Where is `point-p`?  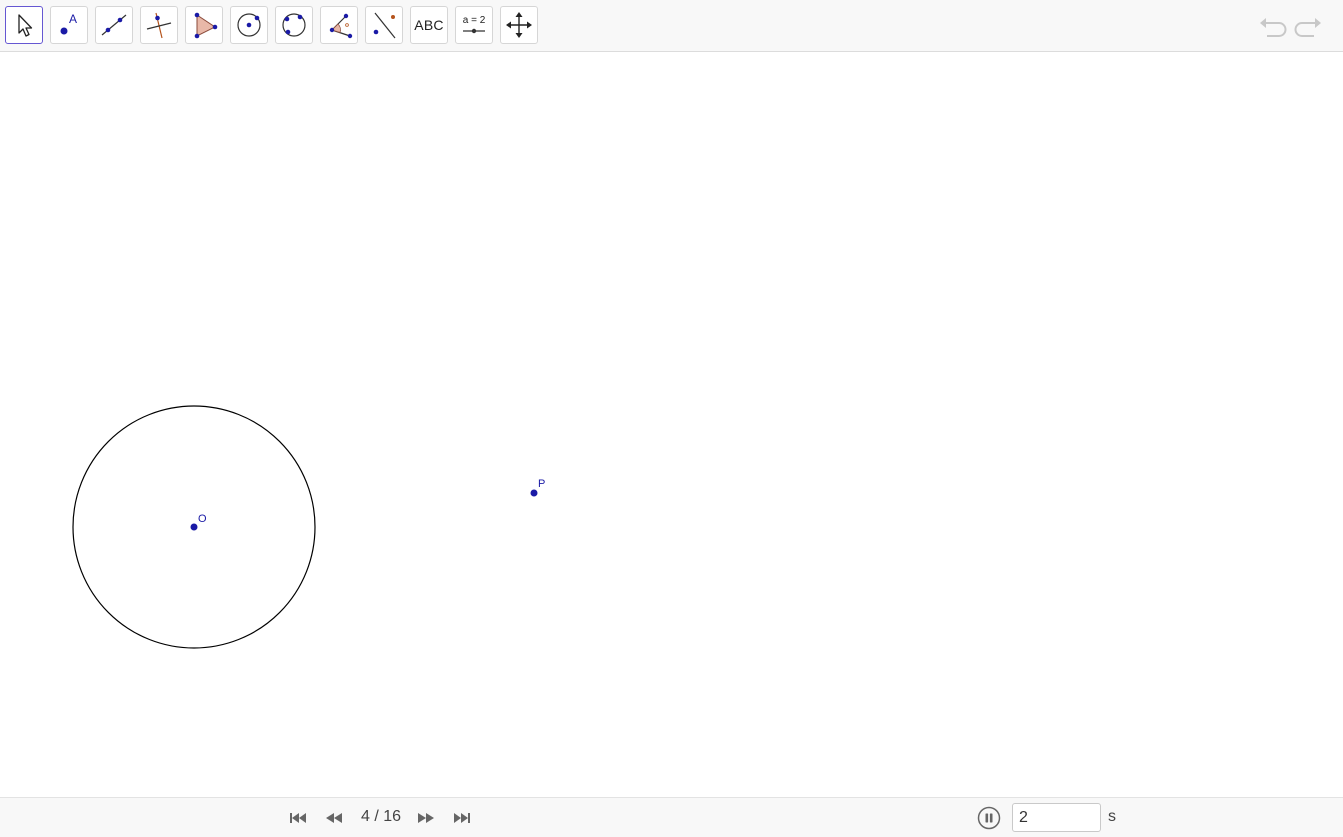
point-p is located at coordinates (534, 493).